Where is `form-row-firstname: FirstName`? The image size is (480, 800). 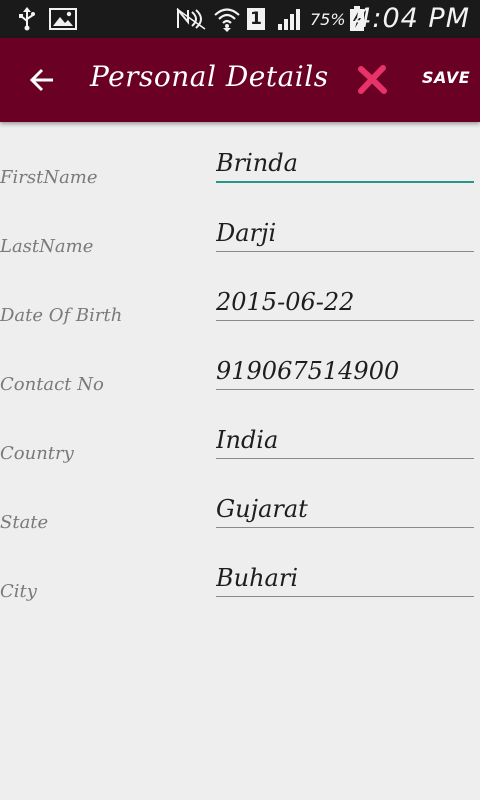
form-row-firstname: FirstName is located at coordinates (240, 171).